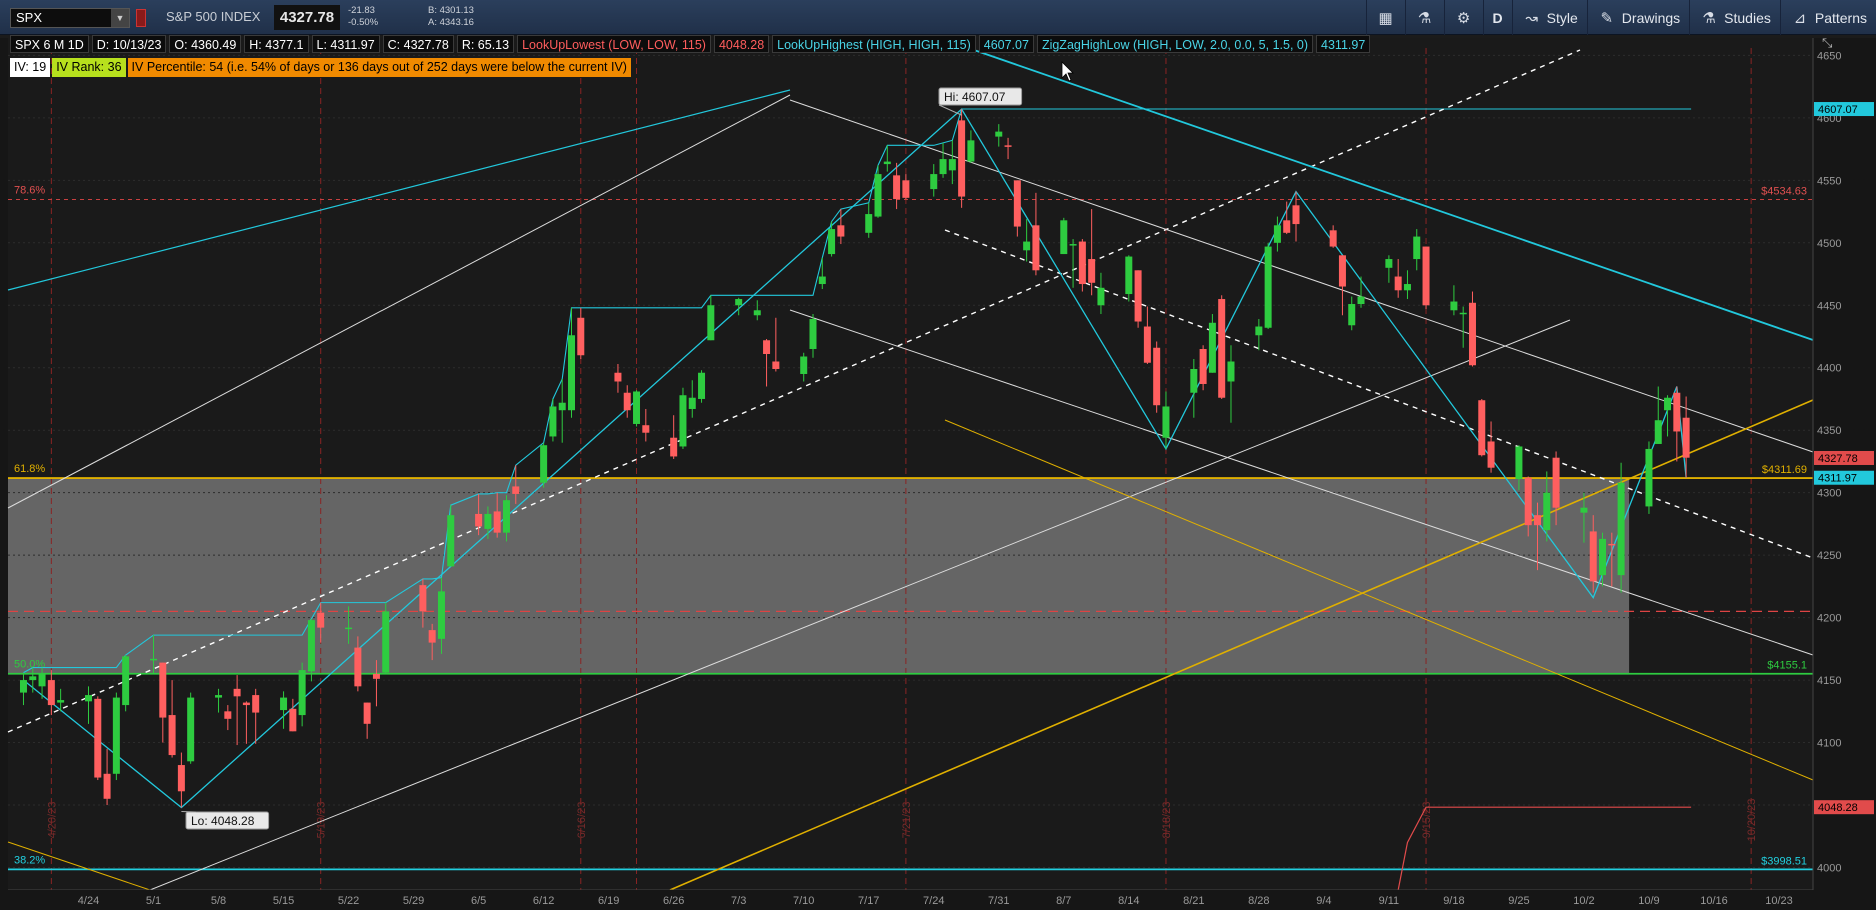 Image resolution: width=1876 pixels, height=910 pixels. I want to click on price-bubble: 4048.28, so click(1844, 807).